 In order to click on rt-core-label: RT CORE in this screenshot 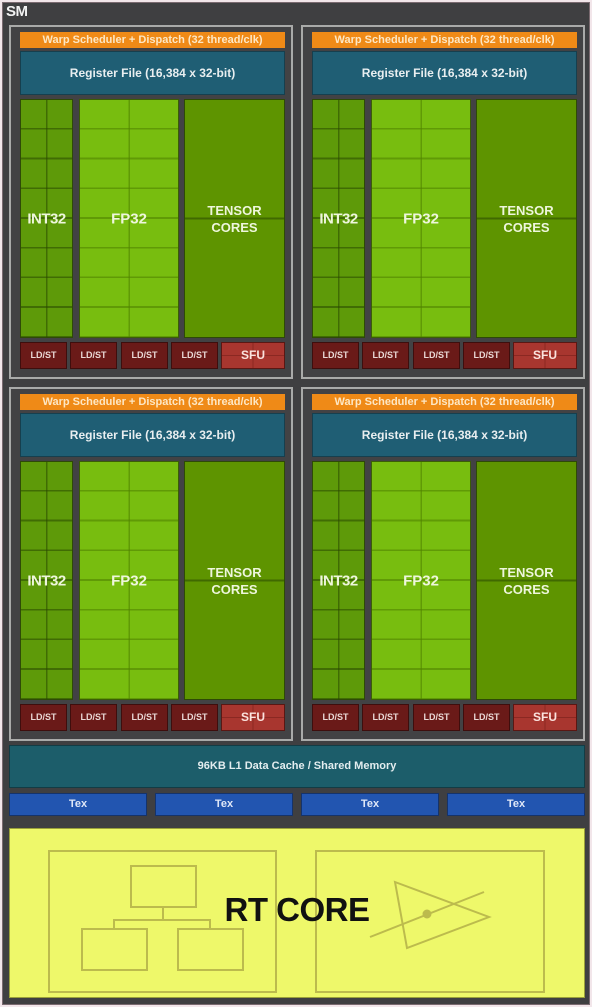, I will do `click(297, 909)`.